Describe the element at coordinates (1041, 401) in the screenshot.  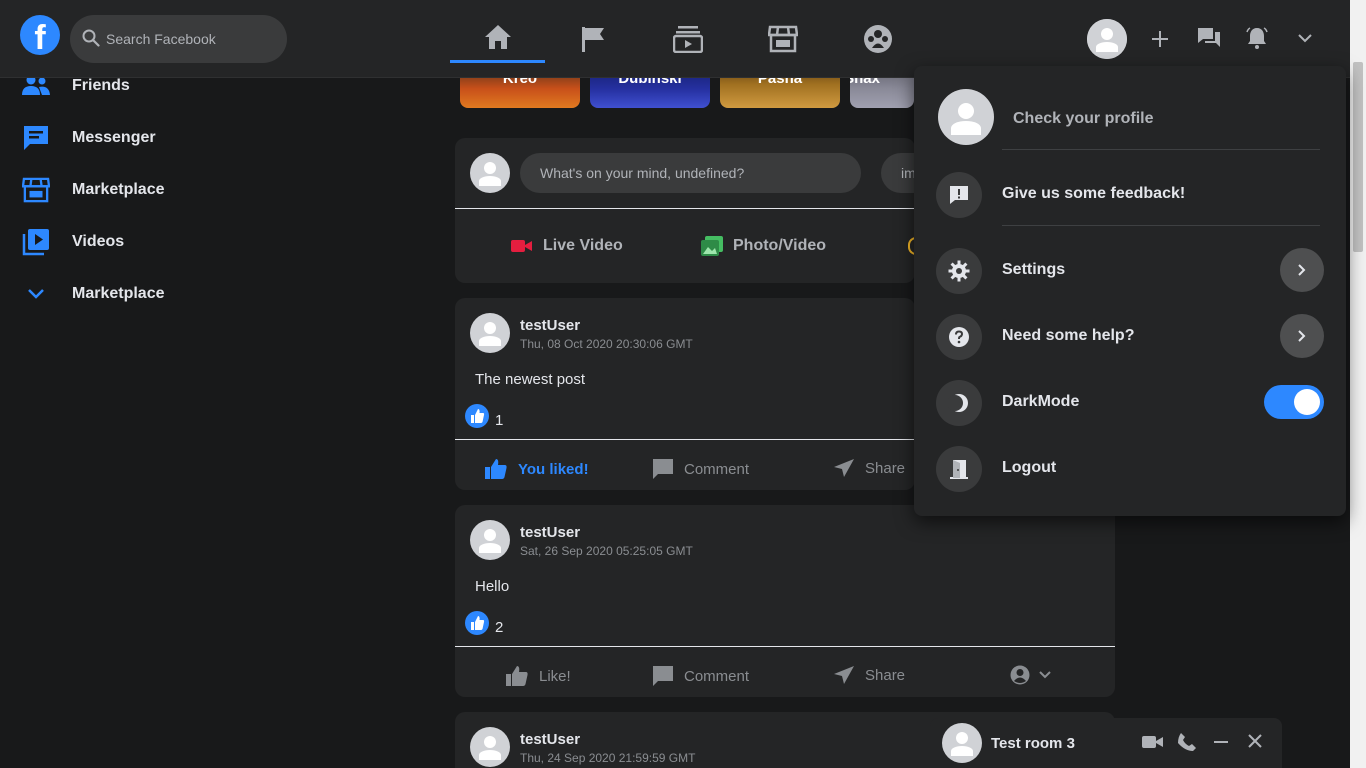
I see `menu-item-label: DarkMode` at that location.